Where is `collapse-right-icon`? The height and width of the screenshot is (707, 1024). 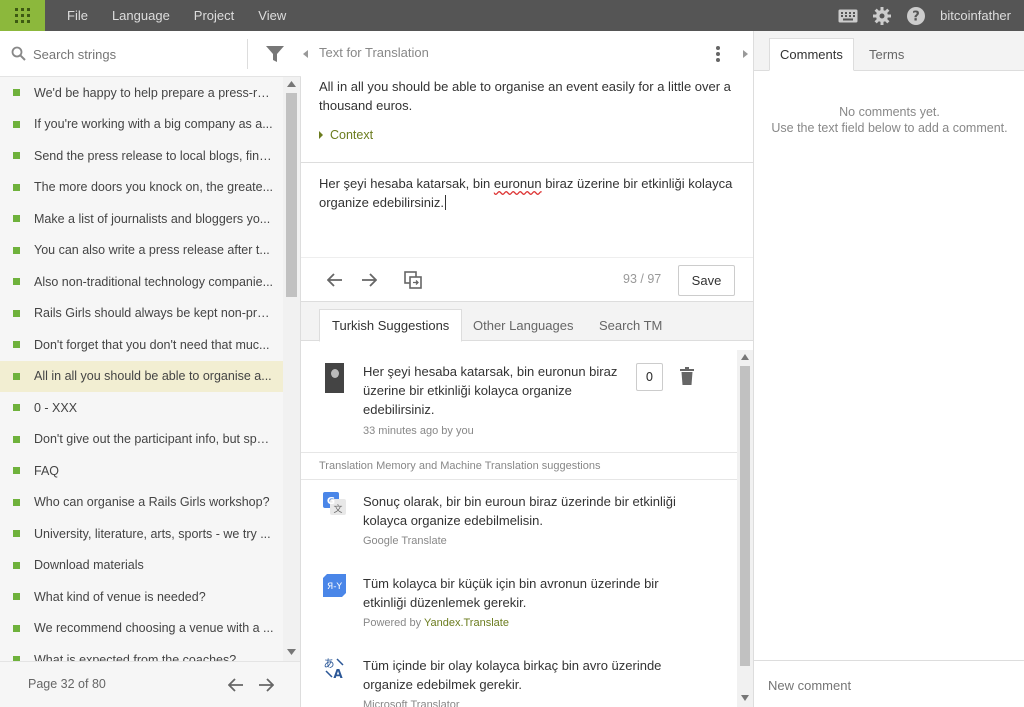 collapse-right-icon is located at coordinates (745, 54).